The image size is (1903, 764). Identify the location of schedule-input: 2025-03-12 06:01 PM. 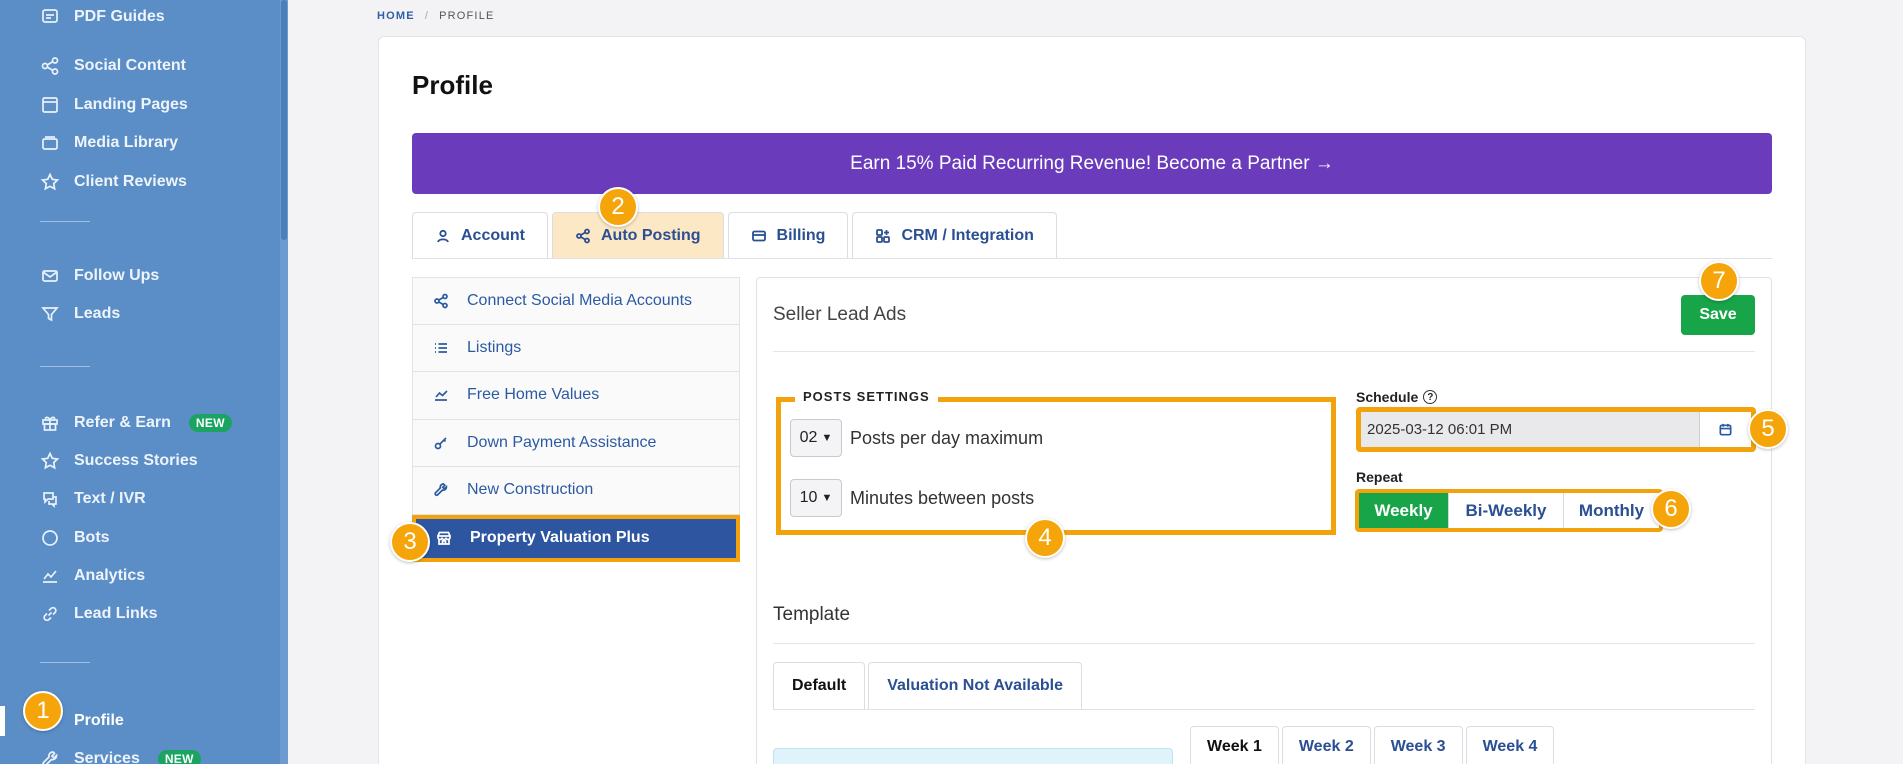
(1530, 429).